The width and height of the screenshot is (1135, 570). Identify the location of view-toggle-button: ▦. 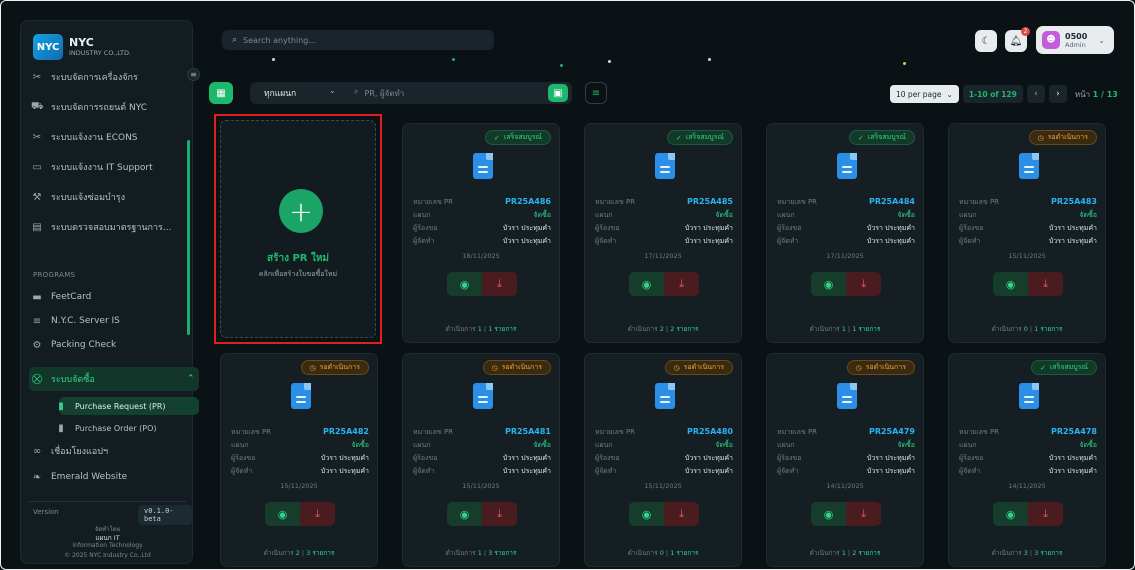
(221, 93).